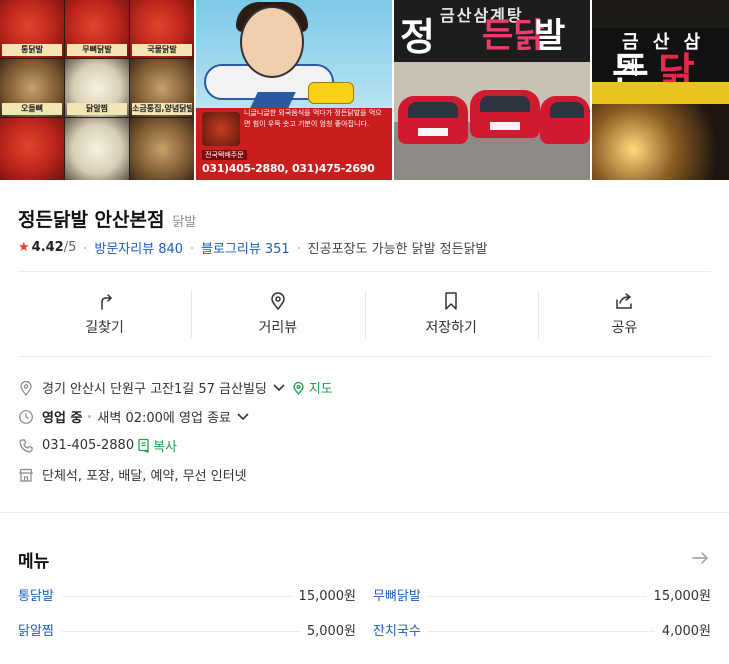 The height and width of the screenshot is (664, 729). What do you see at coordinates (312, 387) in the screenshot?
I see `map-link: 지도` at bounding box center [312, 387].